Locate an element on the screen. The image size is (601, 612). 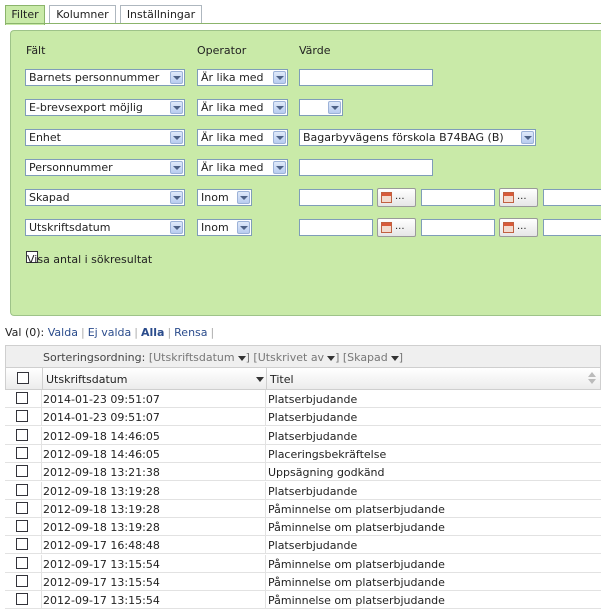
utskriftsdatum-extra-input is located at coordinates (572, 227).